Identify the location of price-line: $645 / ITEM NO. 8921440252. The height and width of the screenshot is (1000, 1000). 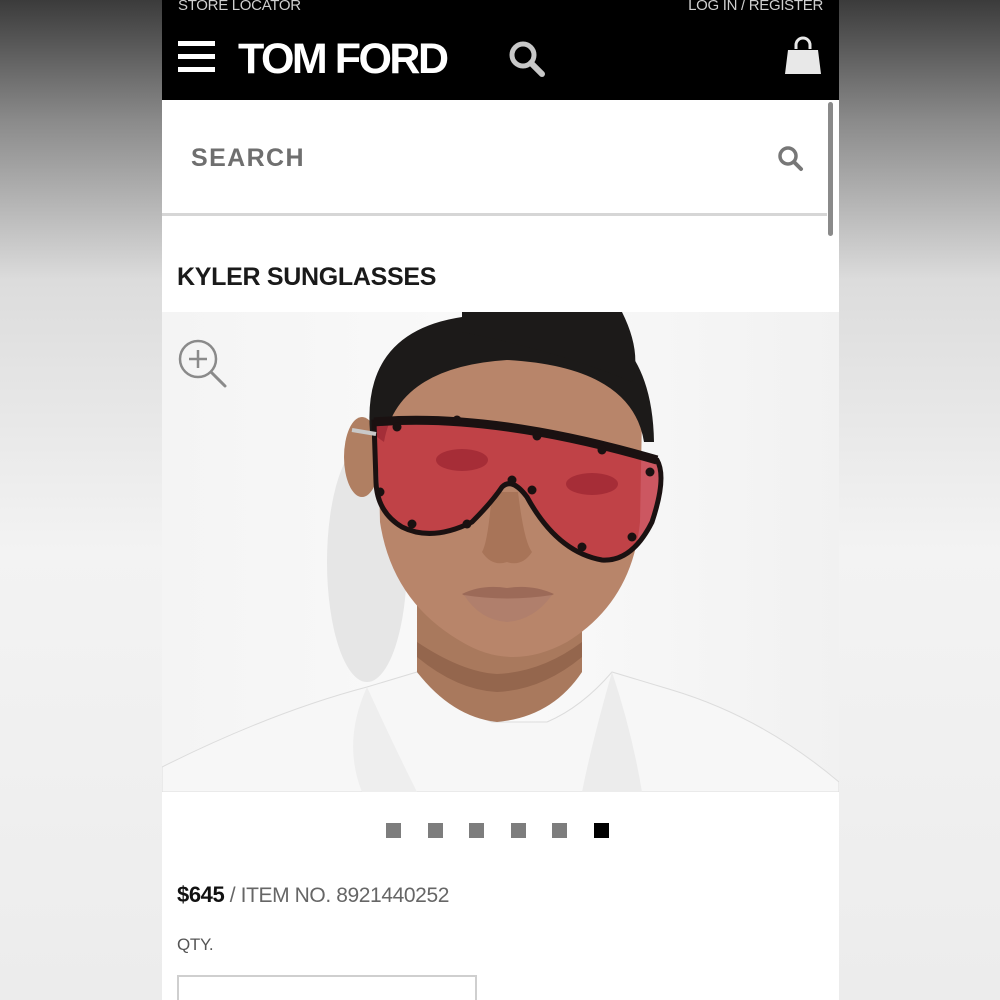
(313, 895).